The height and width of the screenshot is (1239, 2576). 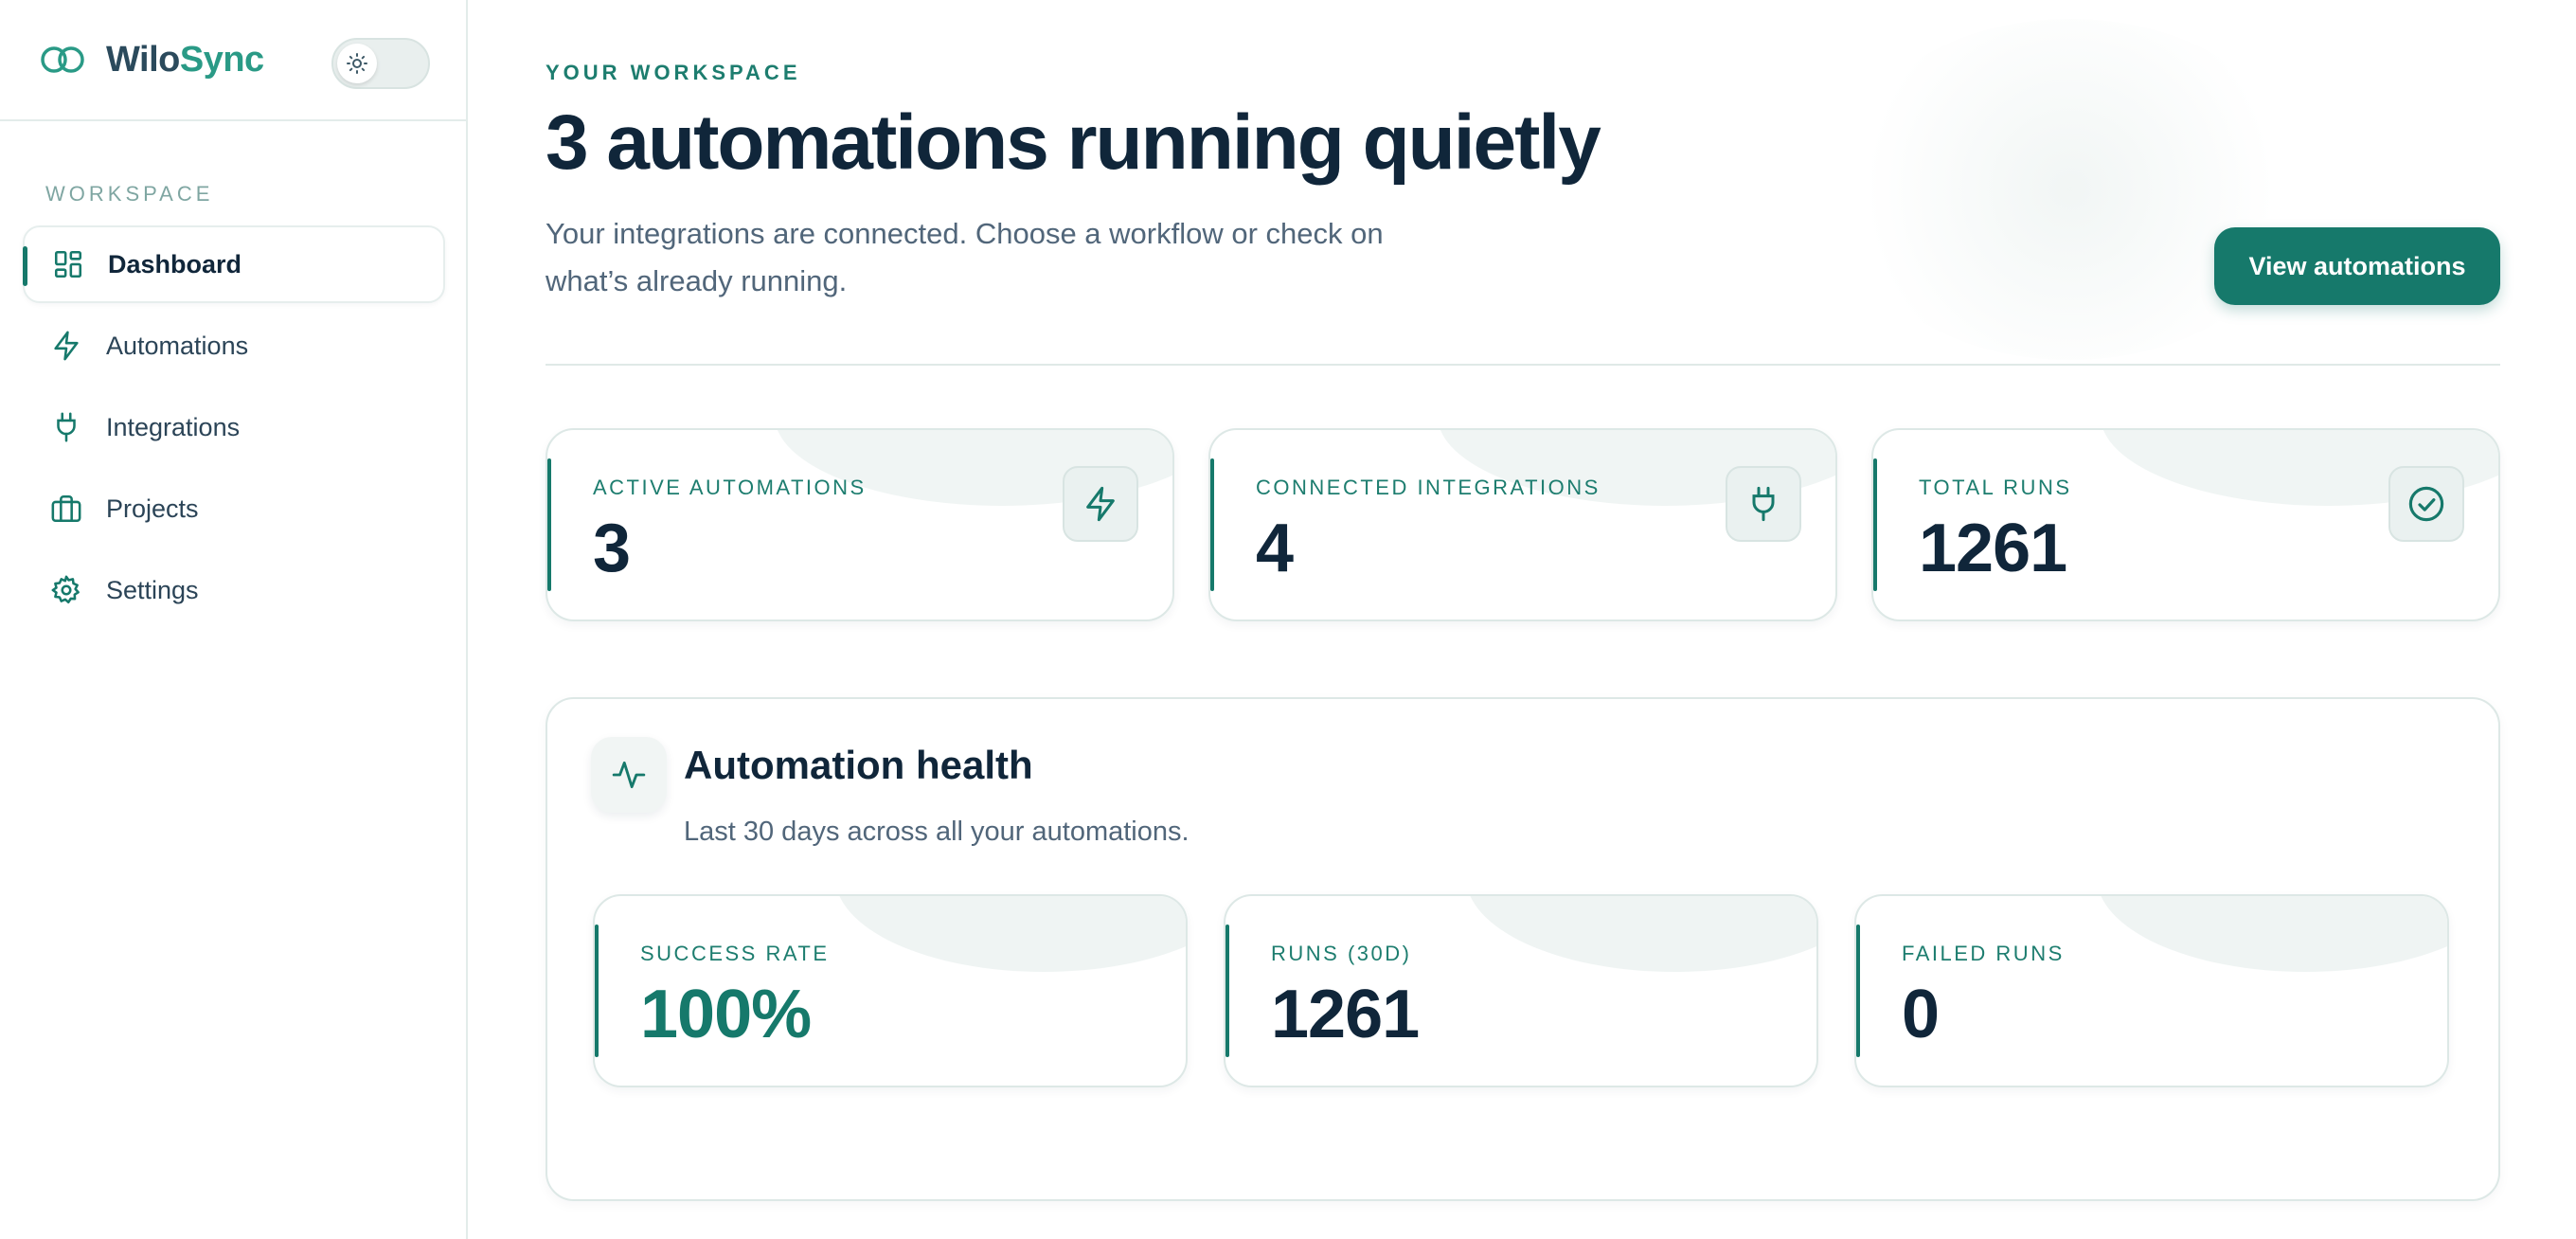 What do you see at coordinates (2070, 189) in the screenshot?
I see `background-decoration` at bounding box center [2070, 189].